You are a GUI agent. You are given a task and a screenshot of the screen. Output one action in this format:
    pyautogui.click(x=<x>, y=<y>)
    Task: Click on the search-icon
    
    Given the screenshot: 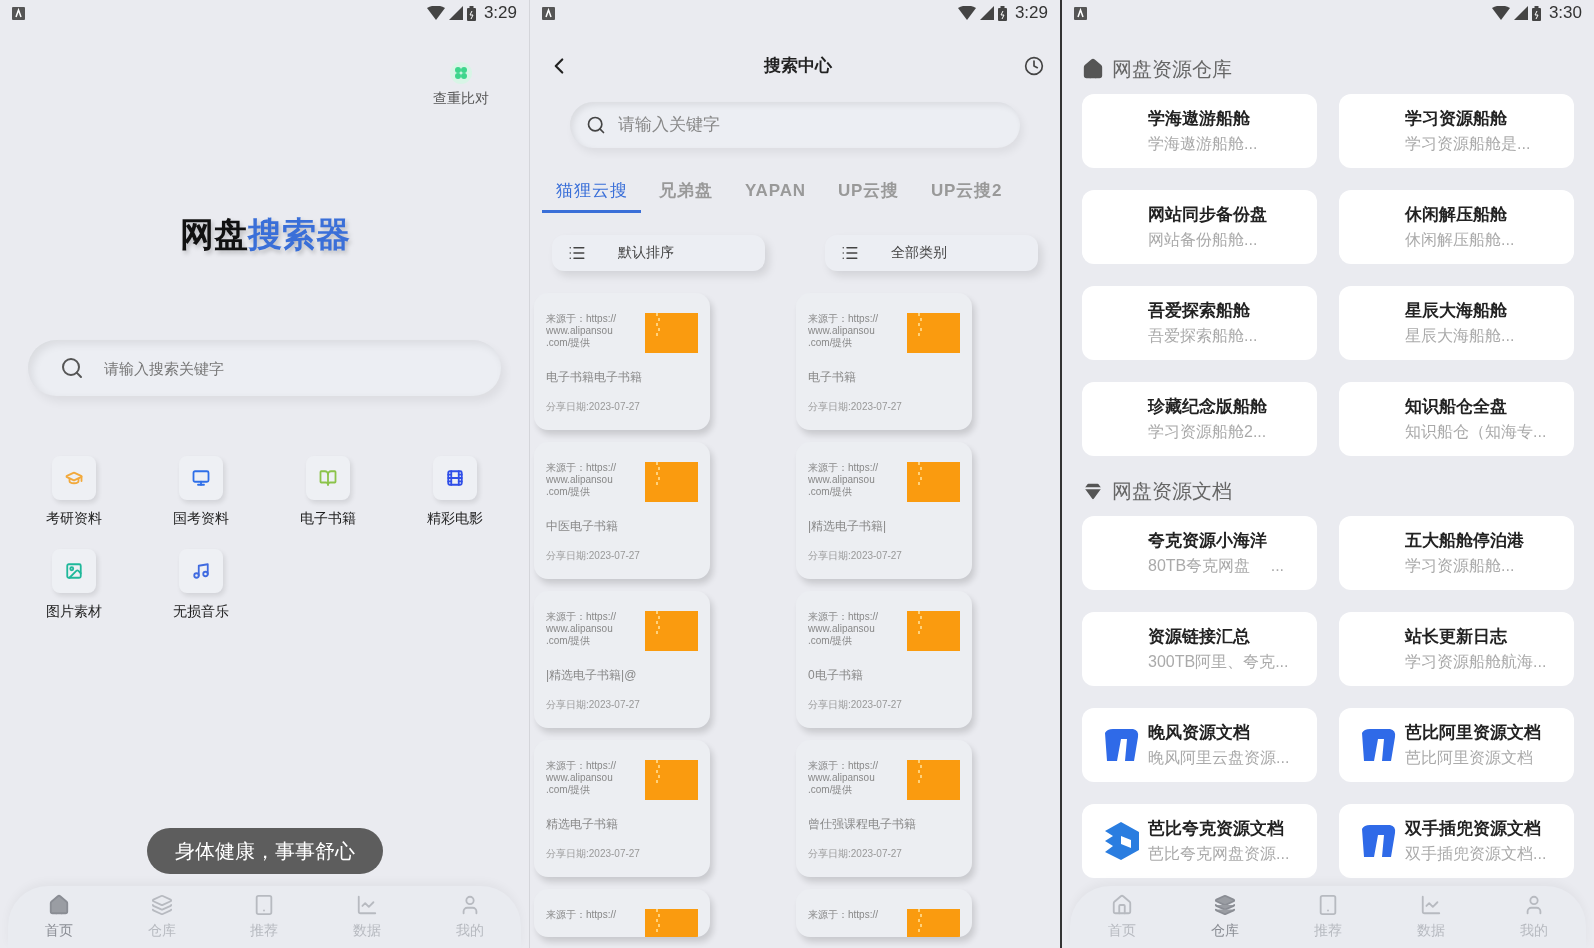 What is the action you would take?
    pyautogui.click(x=596, y=125)
    